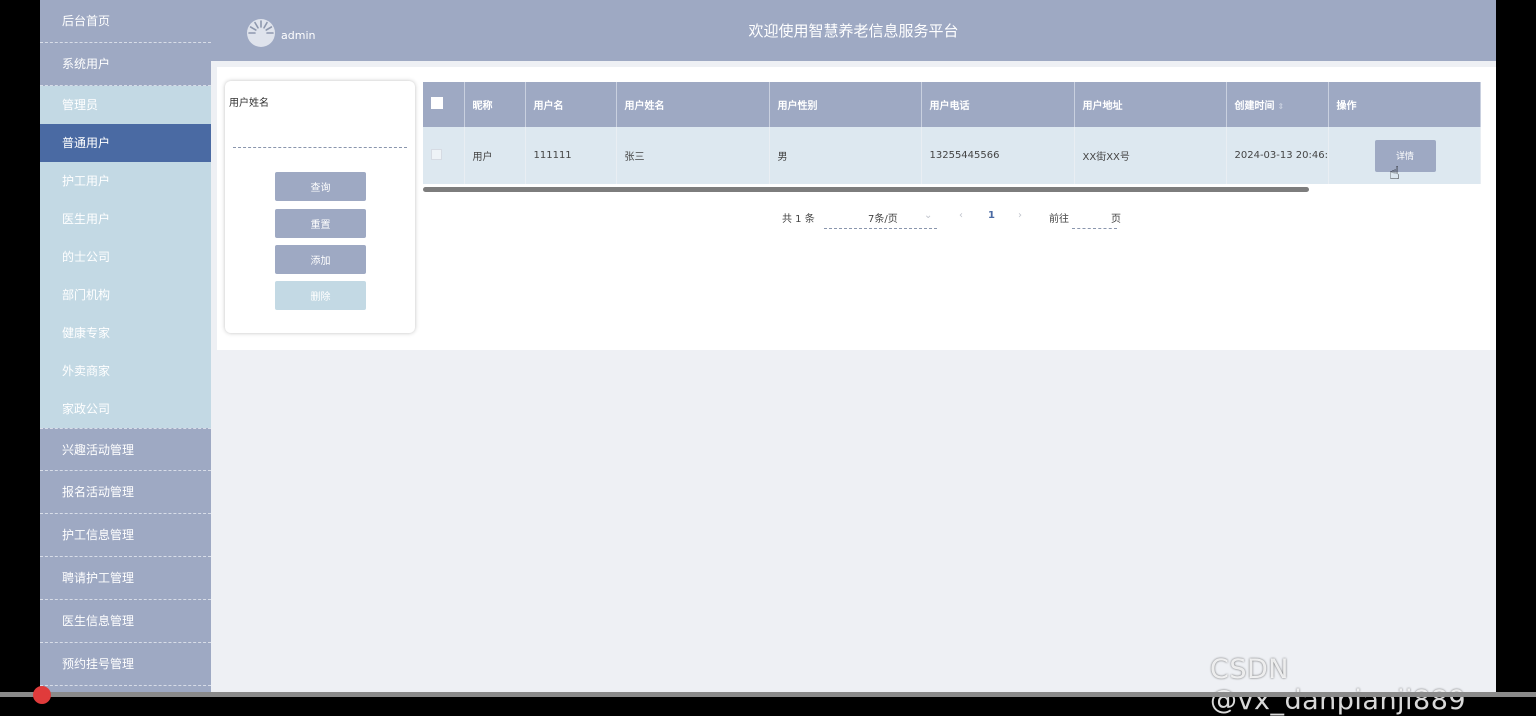  What do you see at coordinates (249, 103) in the screenshot?
I see `search-label: 用户姓名` at bounding box center [249, 103].